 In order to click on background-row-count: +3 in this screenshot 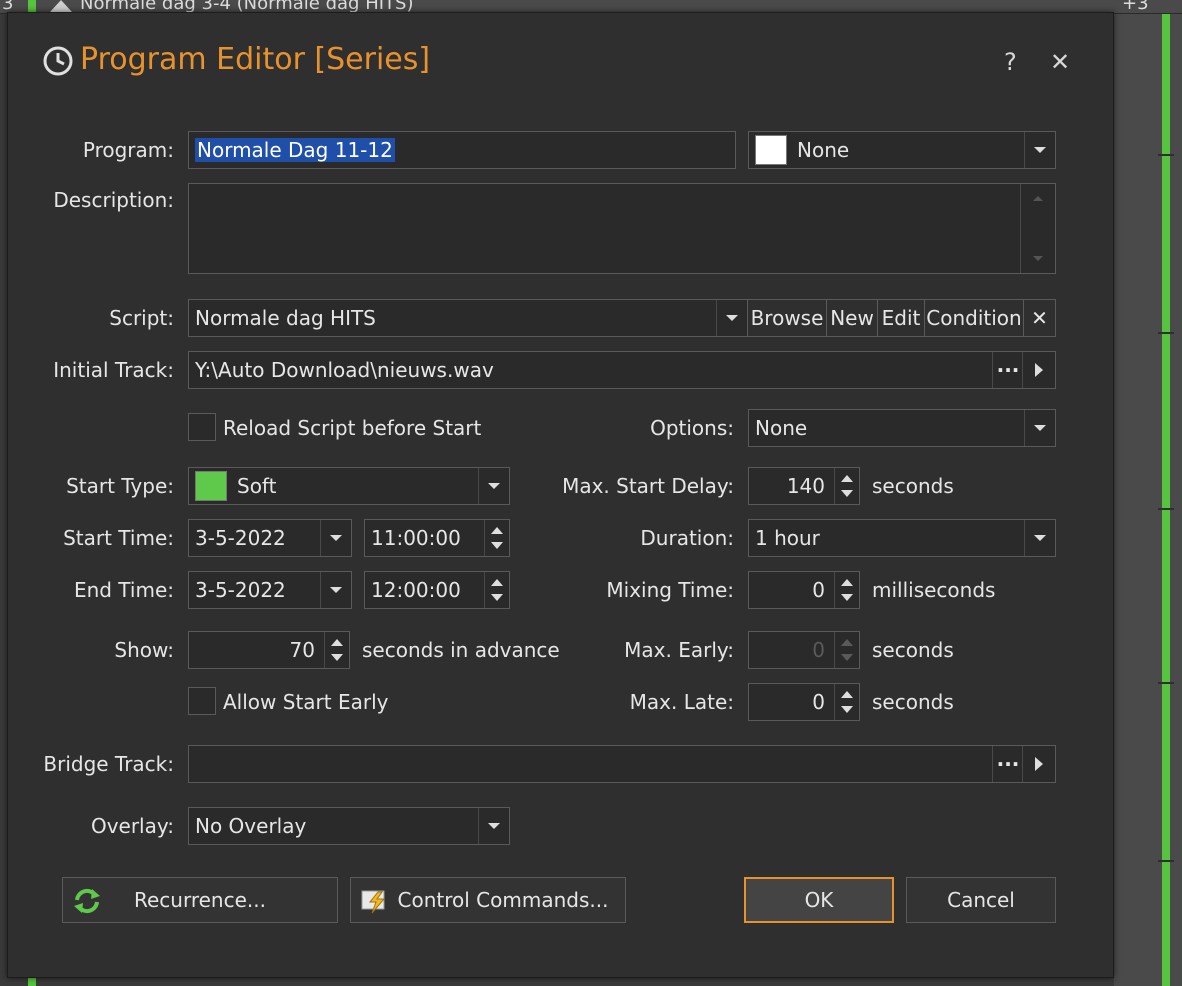, I will do `click(1135, 7)`.